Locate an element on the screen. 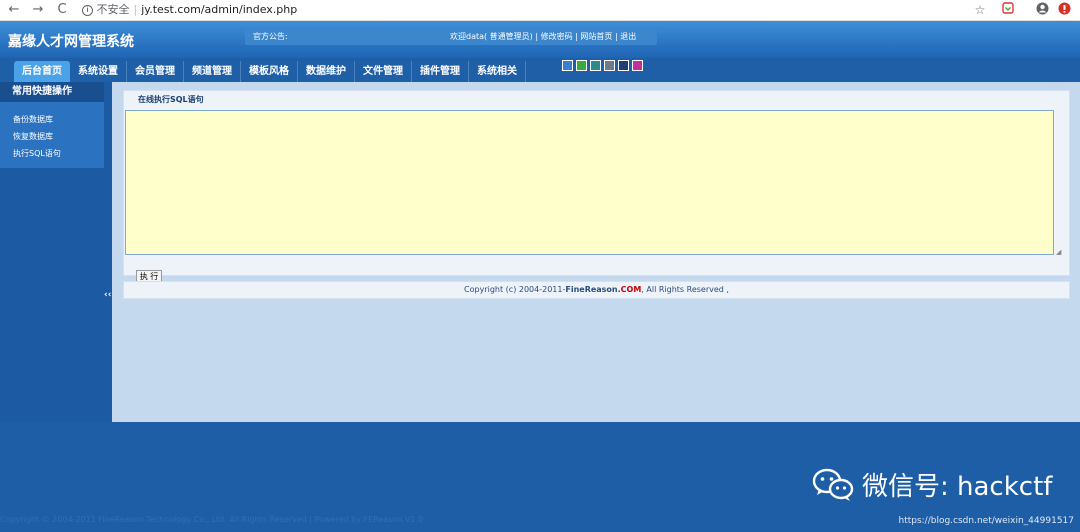  sidebar-item-execute-sql: 执行SQL语句 is located at coordinates (37, 153).